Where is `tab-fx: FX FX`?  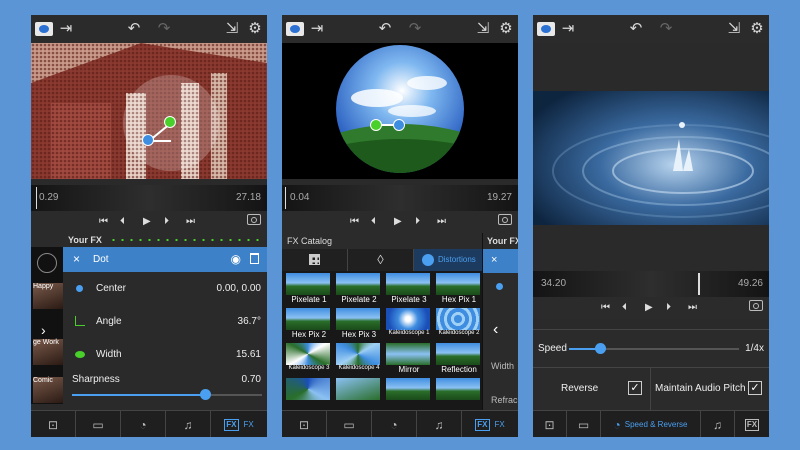
tab-fx: FX FX is located at coordinates (490, 424).